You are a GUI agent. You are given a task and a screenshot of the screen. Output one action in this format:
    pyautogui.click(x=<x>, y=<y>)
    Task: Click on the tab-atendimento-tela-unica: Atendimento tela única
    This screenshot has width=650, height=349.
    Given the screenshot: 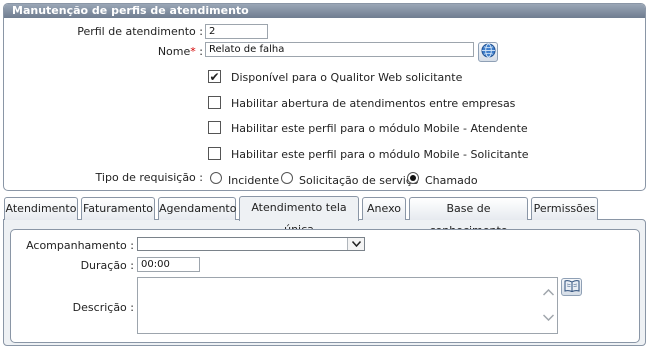 What is the action you would take?
    pyautogui.click(x=299, y=216)
    